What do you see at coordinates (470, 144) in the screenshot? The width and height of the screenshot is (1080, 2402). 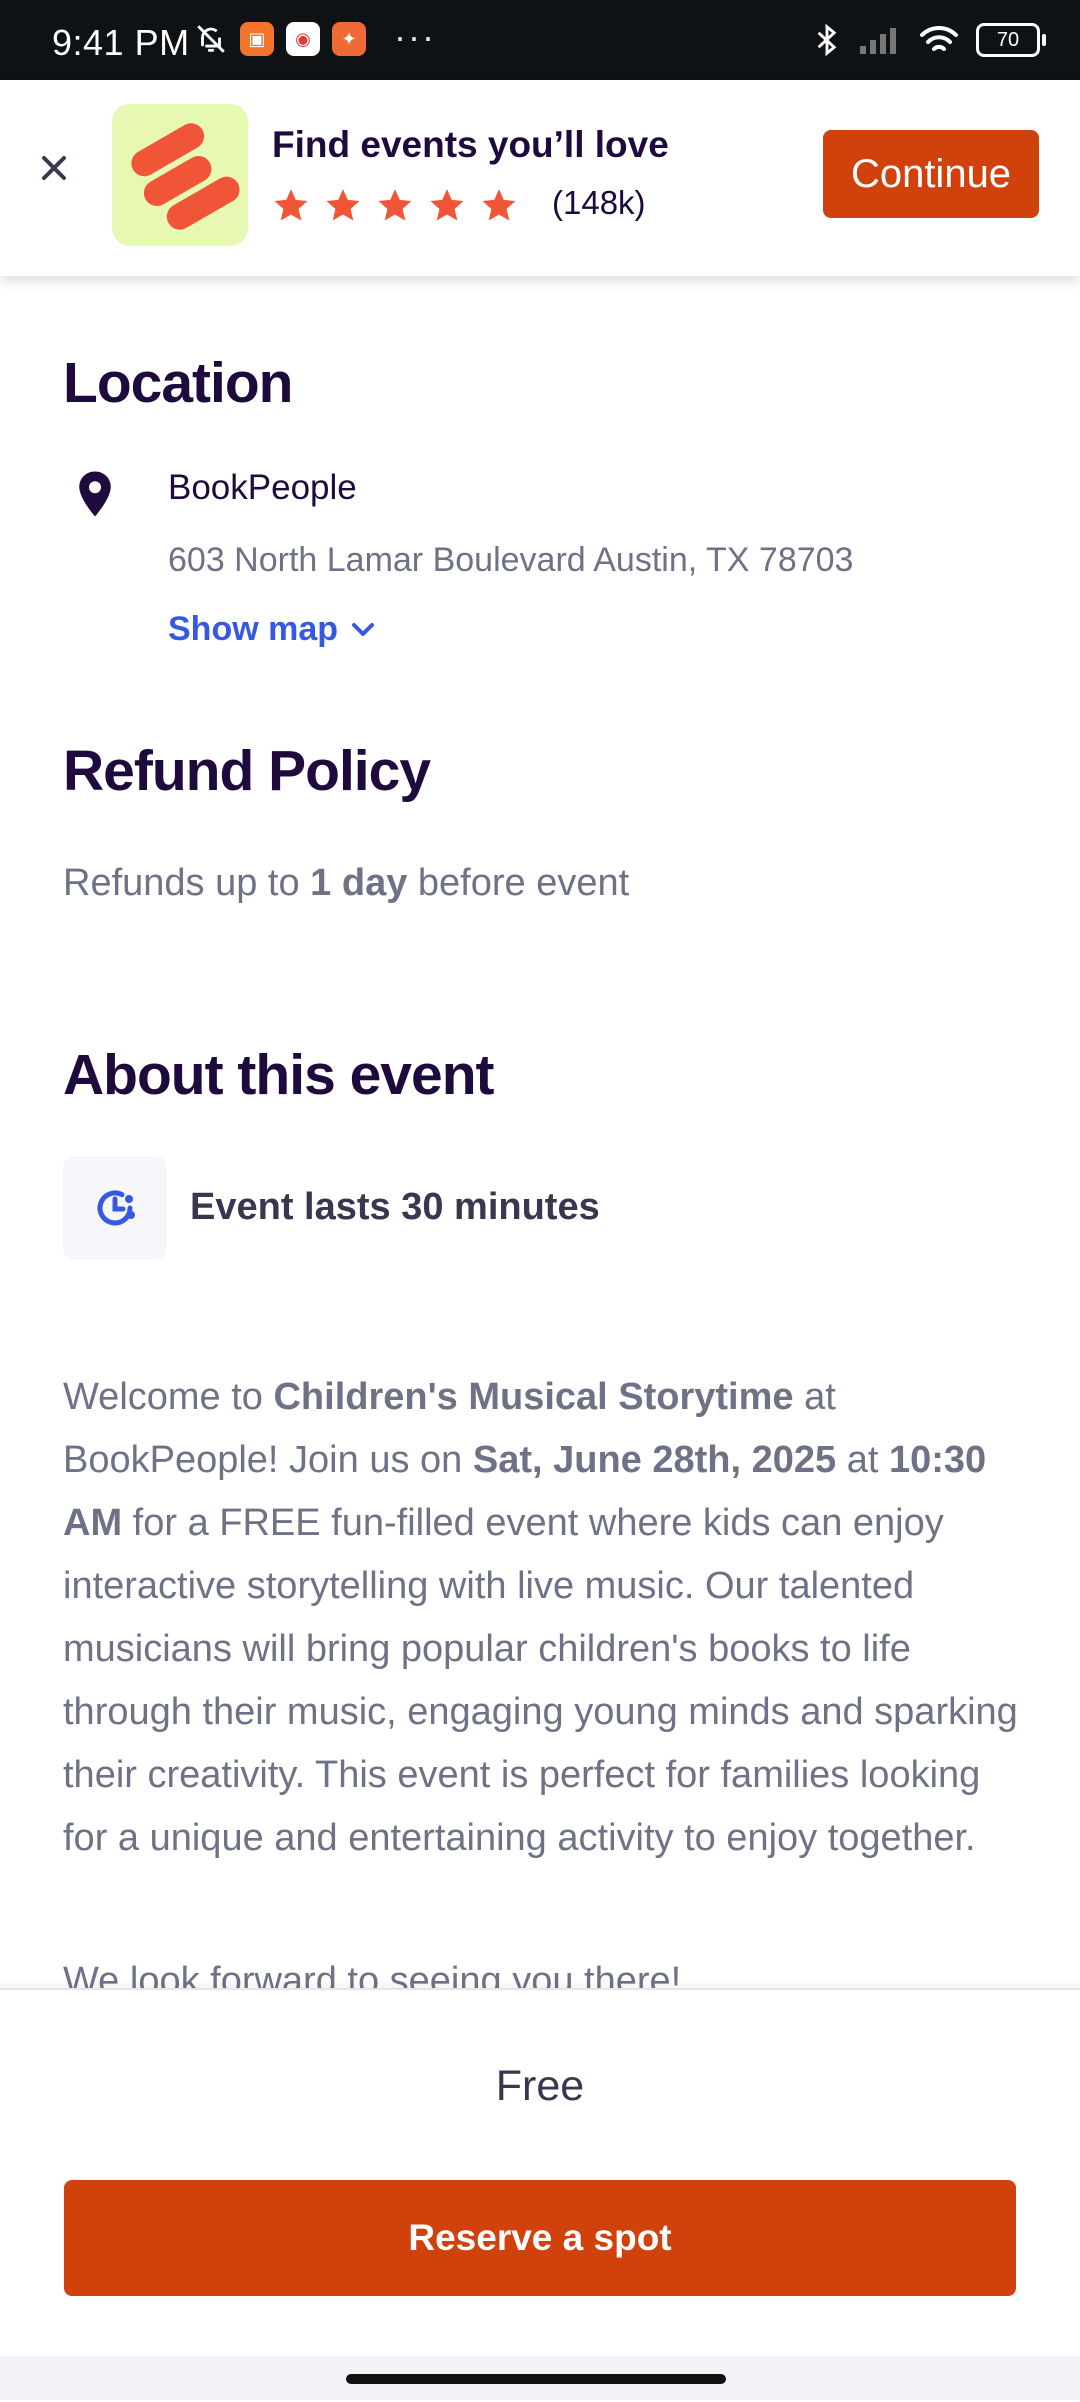 I see `banner-title: Find events you’ll love` at bounding box center [470, 144].